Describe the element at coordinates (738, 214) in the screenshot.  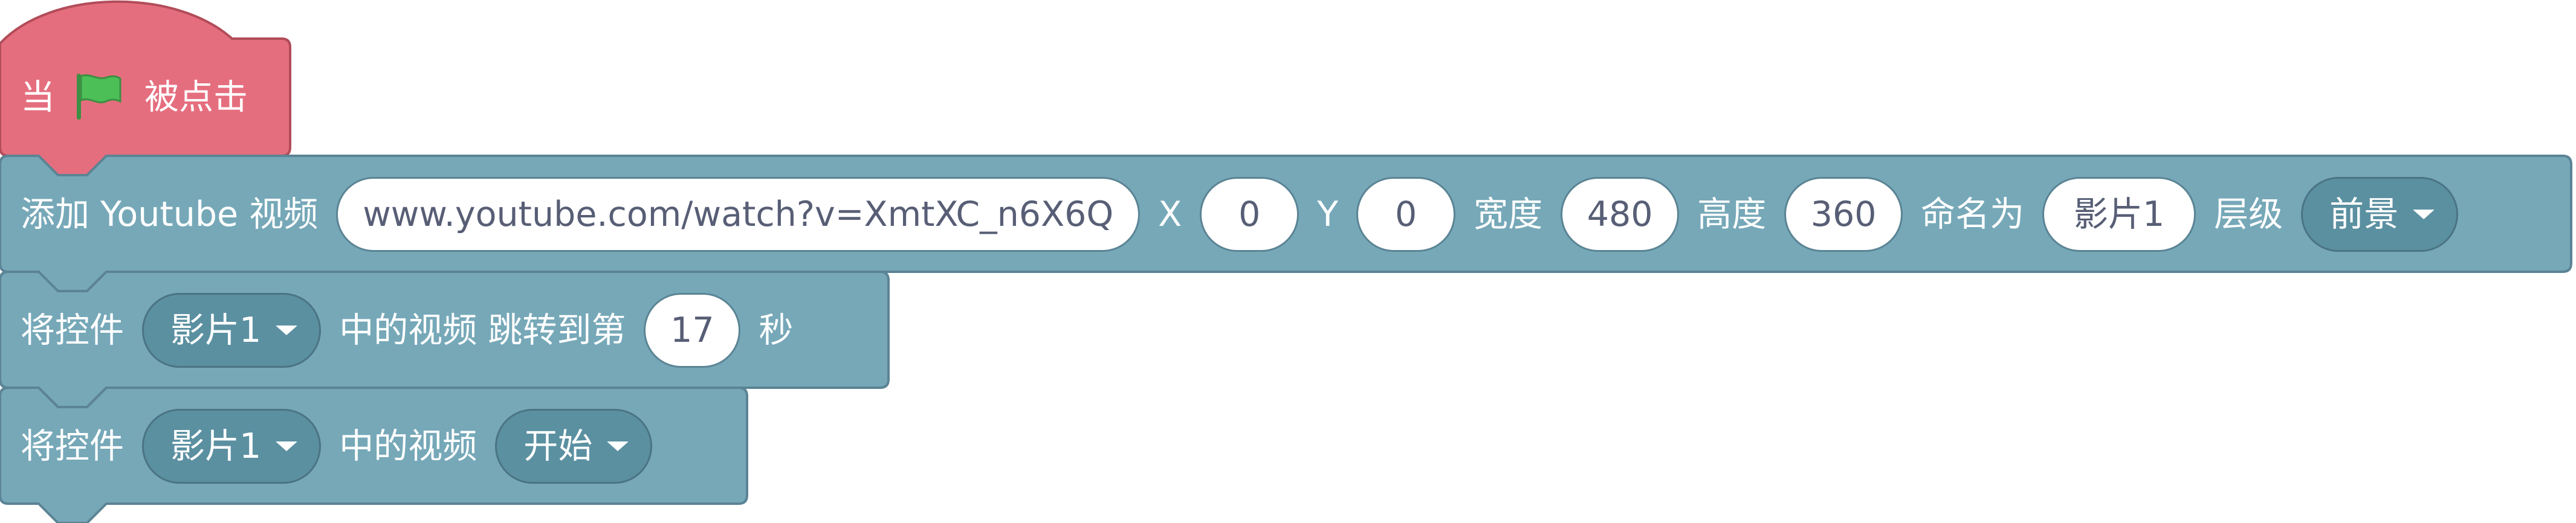
I see `video-url-input: www.youtube.com/watch?v=XmtXC_n6X6Q` at that location.